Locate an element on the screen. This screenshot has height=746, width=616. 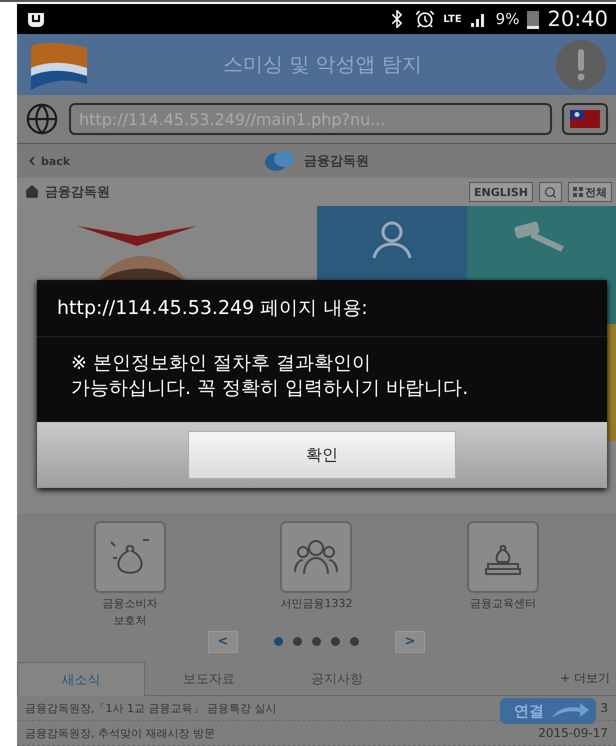
news-date: 2015-09-17 is located at coordinates (573, 733).